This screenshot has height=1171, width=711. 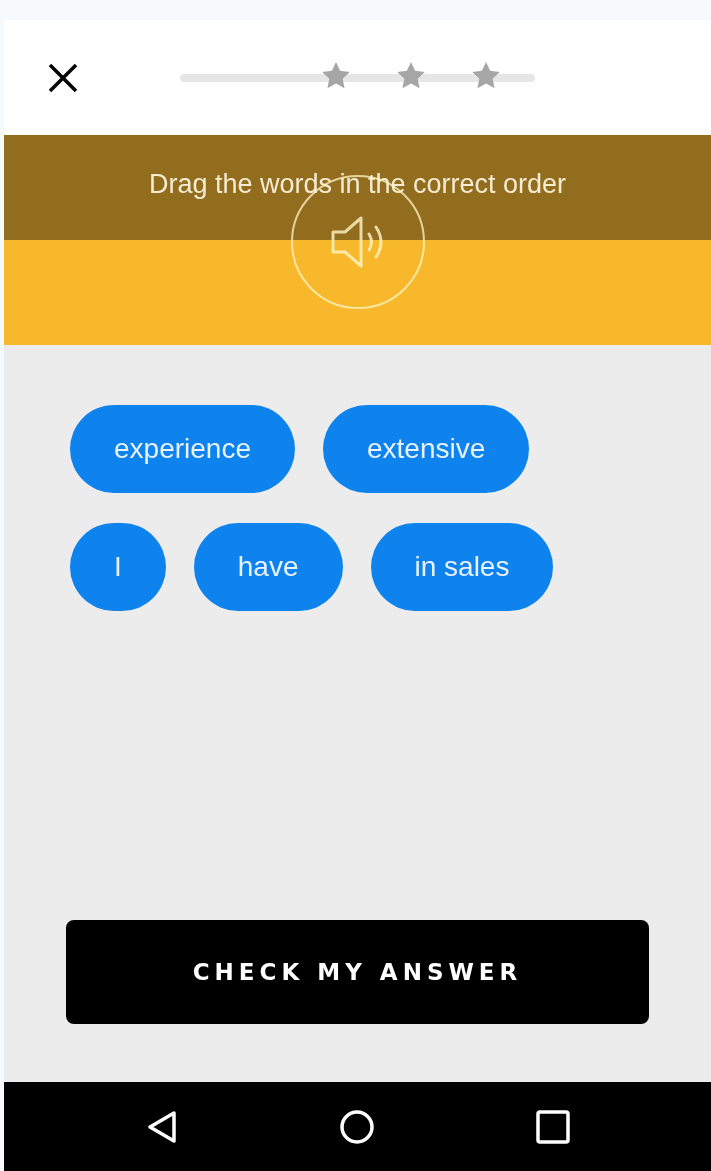 I want to click on recents-icon, so click(x=553, y=1126).